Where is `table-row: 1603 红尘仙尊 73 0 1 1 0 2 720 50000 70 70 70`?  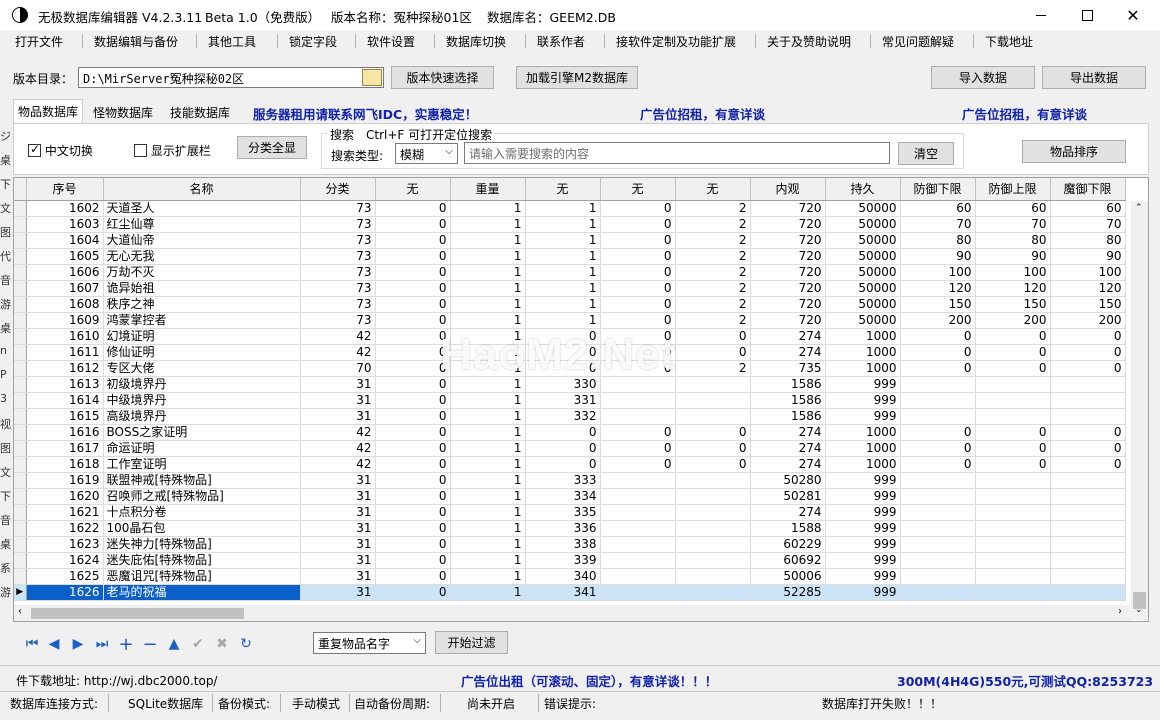
table-row: 1603 红尘仙尊 73 0 1 1 0 2 720 50000 70 70 70 is located at coordinates (570, 224).